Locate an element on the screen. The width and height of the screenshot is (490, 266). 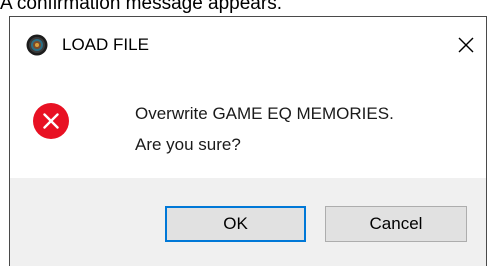
caption-text: A confirmation message appears. is located at coordinates (141, 7).